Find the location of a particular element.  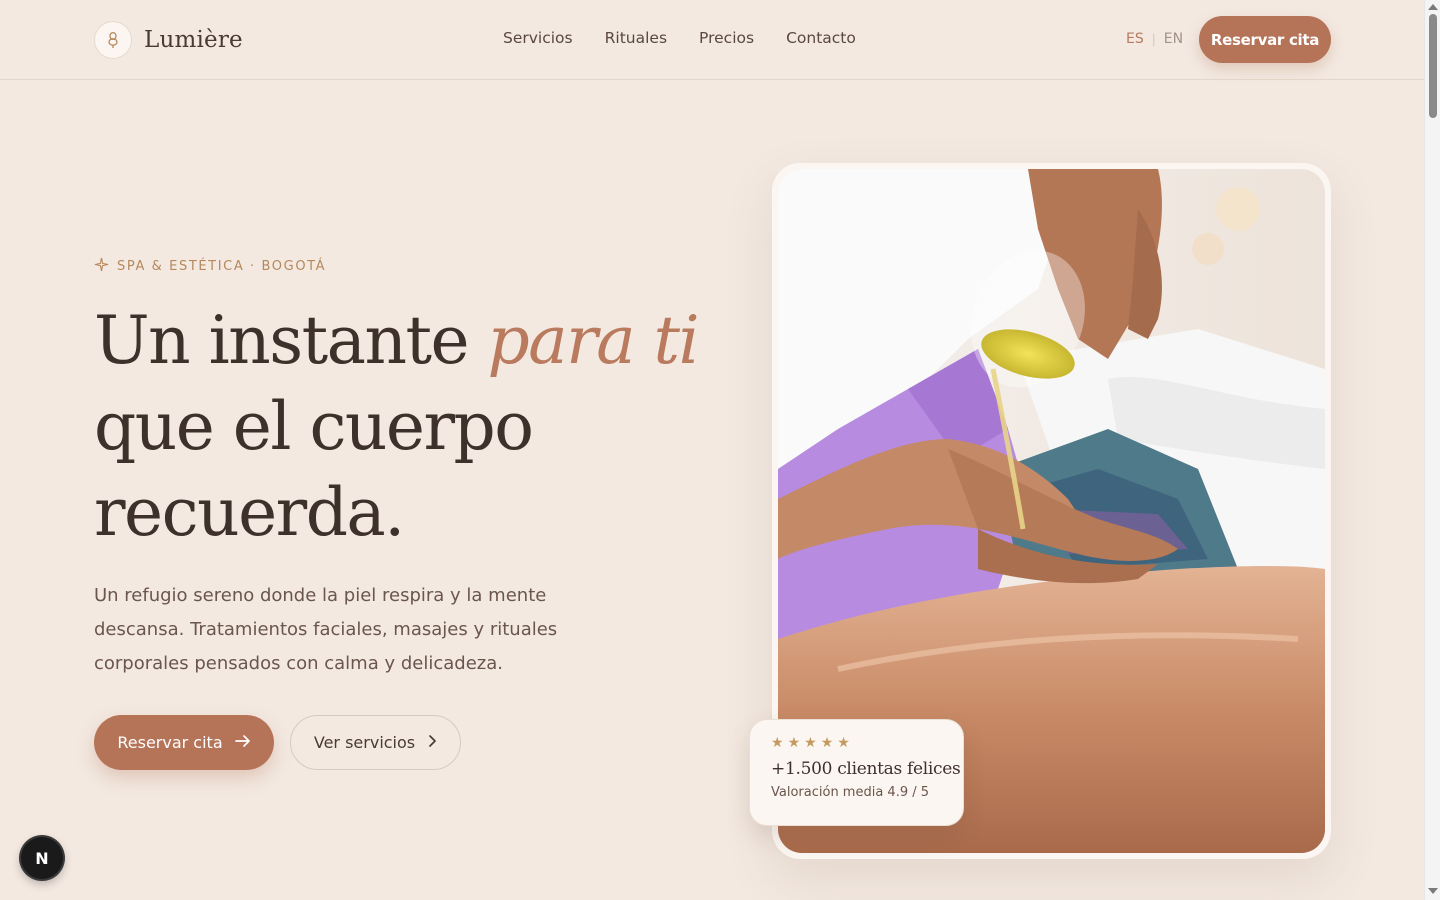

hero-eyebrow: SPA & ESTÉTICA · BOGOTÁ is located at coordinates (210, 266).